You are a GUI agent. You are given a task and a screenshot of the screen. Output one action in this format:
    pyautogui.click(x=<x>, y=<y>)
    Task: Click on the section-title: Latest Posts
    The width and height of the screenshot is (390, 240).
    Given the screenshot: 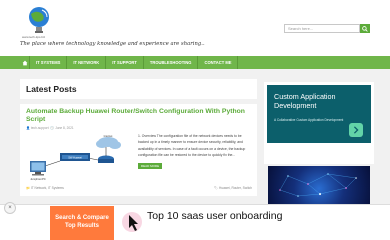 What is the action you would take?
    pyautogui.click(x=138, y=89)
    